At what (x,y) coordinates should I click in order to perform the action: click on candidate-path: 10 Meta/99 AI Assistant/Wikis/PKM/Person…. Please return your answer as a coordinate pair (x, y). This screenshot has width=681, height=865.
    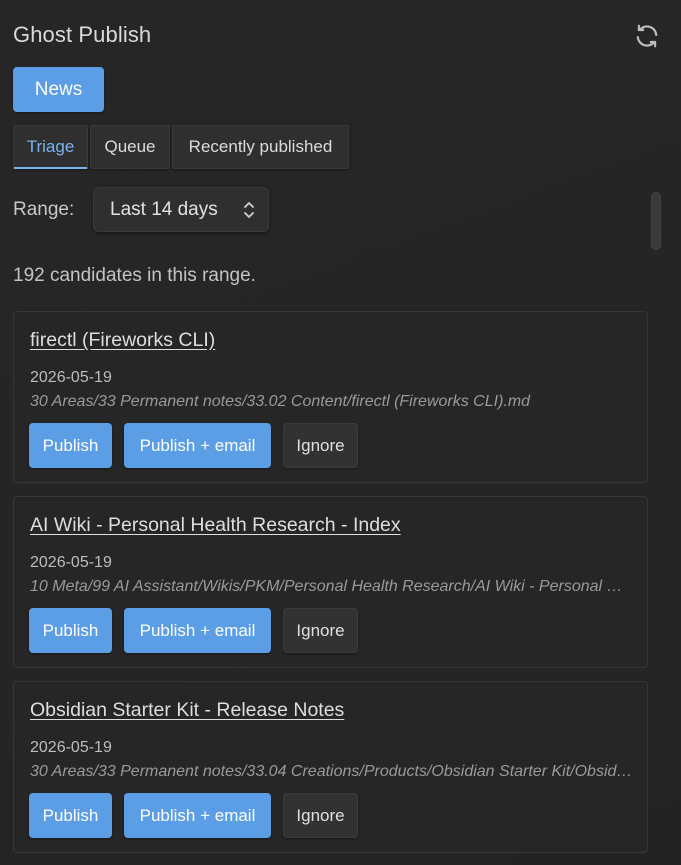
    Looking at the image, I should click on (331, 586).